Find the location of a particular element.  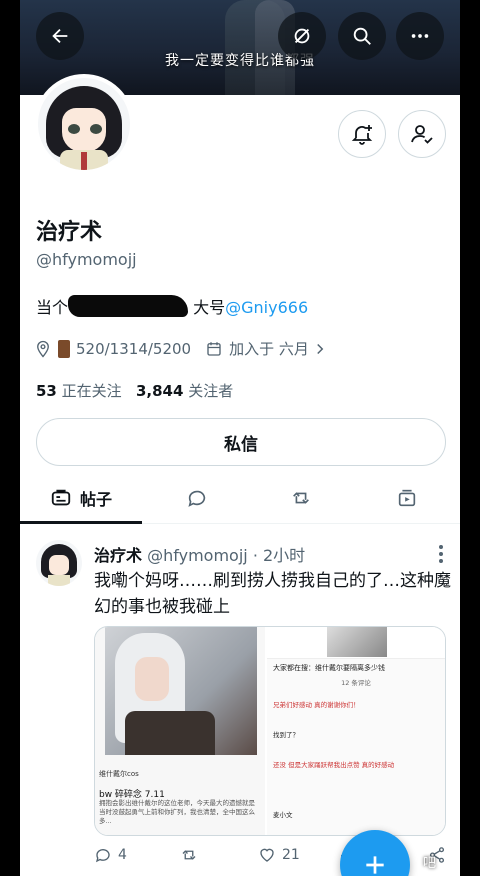

profile-meta: 520/1314/5200 加入于 六月 is located at coordinates (181, 348).